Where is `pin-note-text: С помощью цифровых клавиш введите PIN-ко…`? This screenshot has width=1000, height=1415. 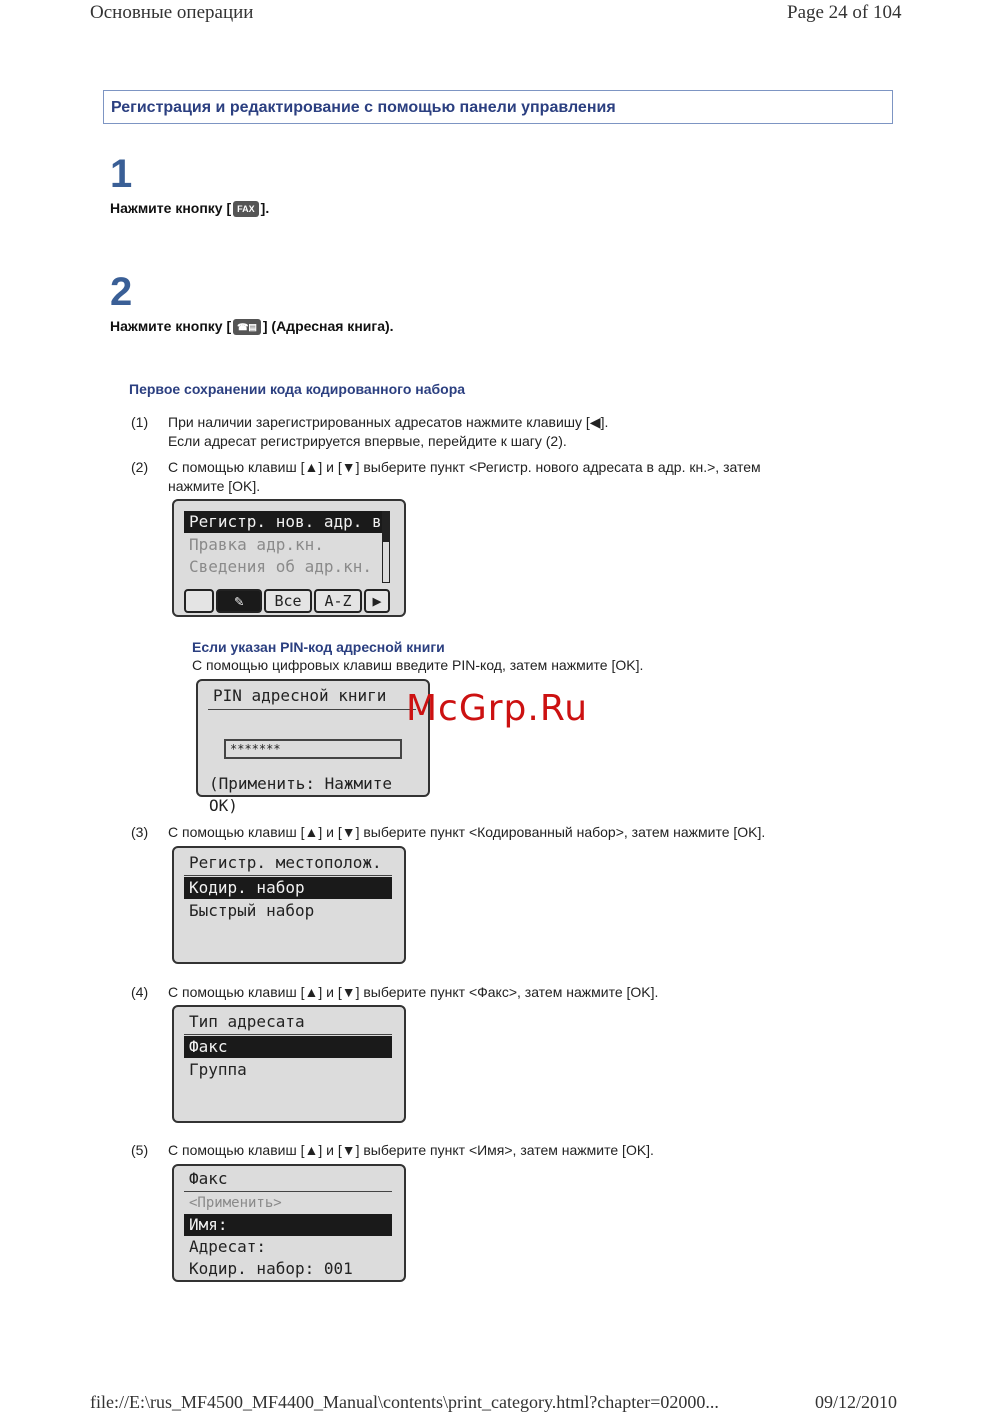 pin-note-text: С помощью цифровых клавиш введите PIN-ко… is located at coordinates (418, 665).